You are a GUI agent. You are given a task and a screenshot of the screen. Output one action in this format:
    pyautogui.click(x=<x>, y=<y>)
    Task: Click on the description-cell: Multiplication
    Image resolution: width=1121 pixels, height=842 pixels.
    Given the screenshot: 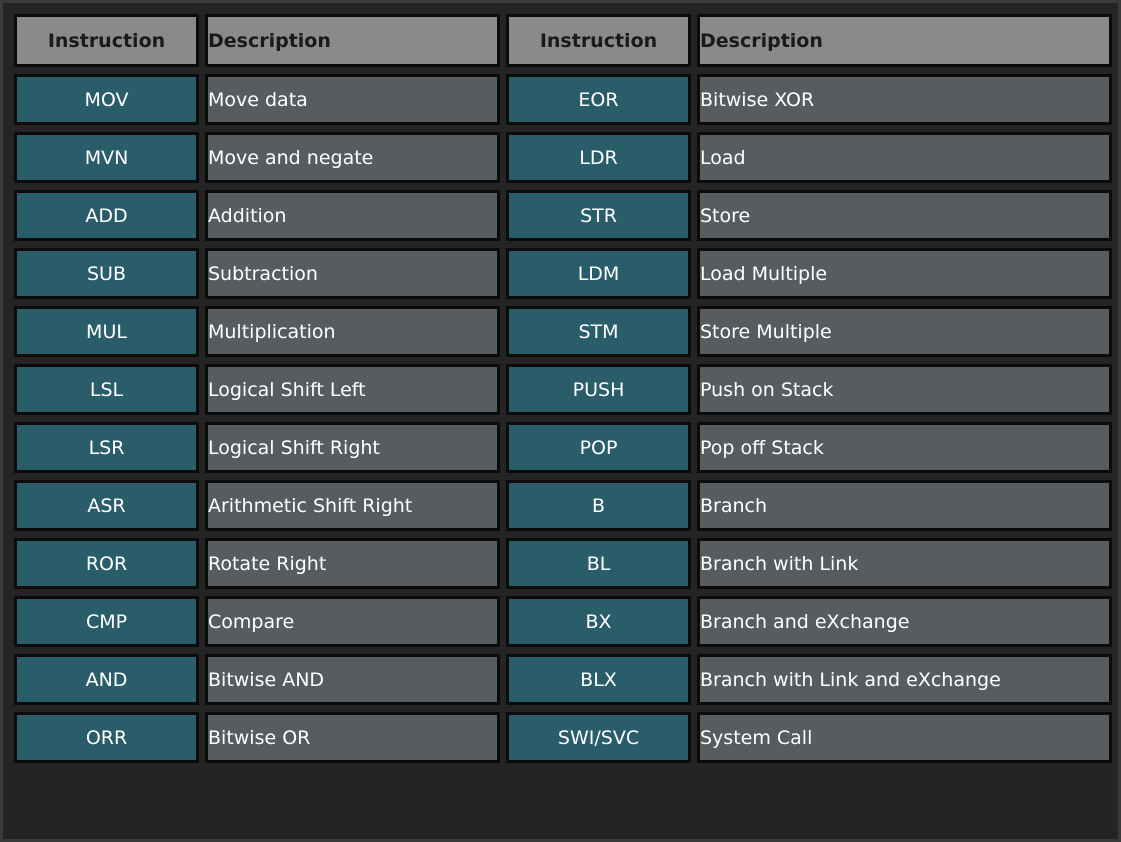 What is the action you would take?
    pyautogui.click(x=352, y=331)
    